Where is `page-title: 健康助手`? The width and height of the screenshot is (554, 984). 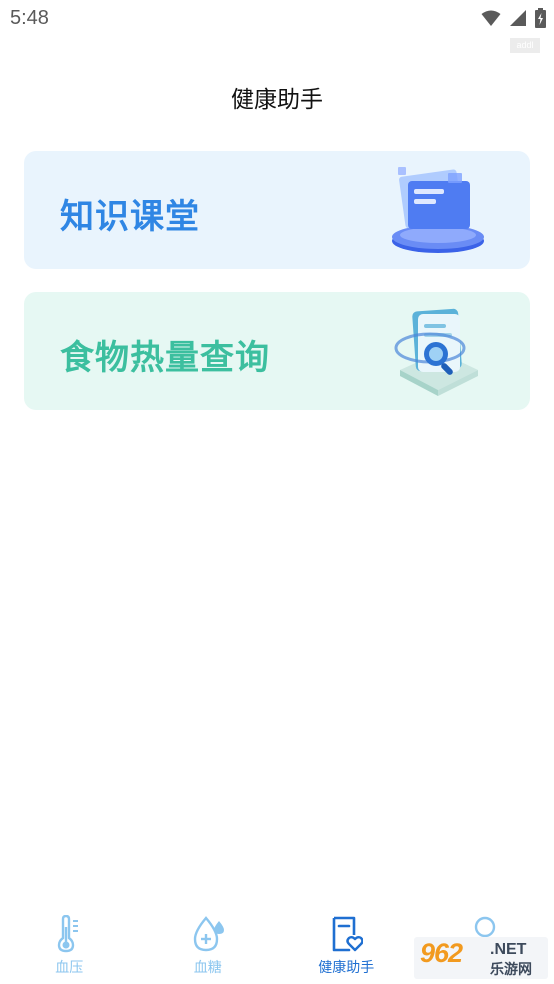
page-title: 健康助手 is located at coordinates (277, 100).